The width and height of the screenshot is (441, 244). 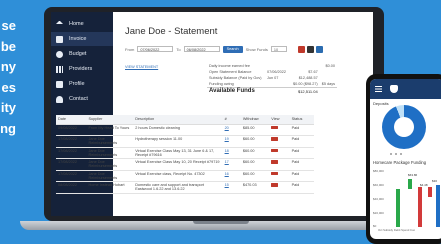 I want to click on sidebar-item-label: Contact, so click(x=78, y=99).